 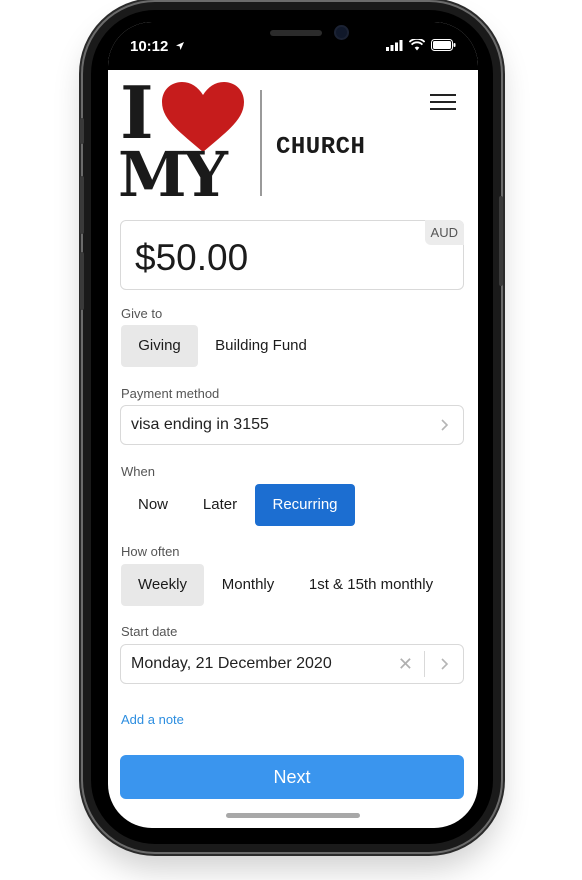 I want to click on wifi-icon, so click(x=417, y=45).